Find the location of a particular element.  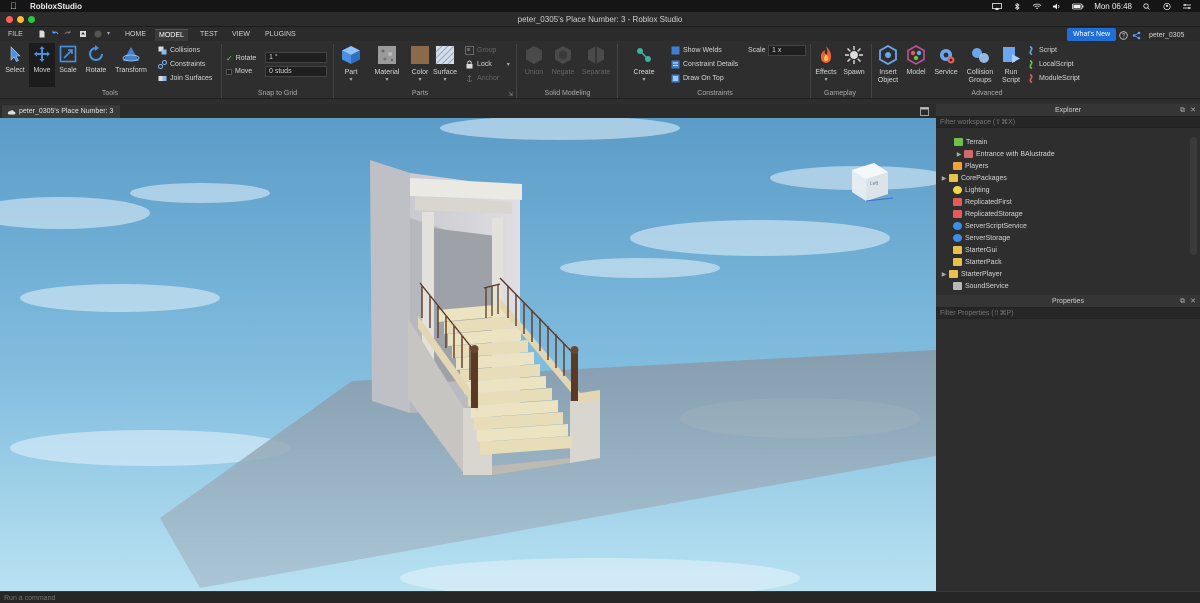

tab-test: TEST is located at coordinates (209, 35).